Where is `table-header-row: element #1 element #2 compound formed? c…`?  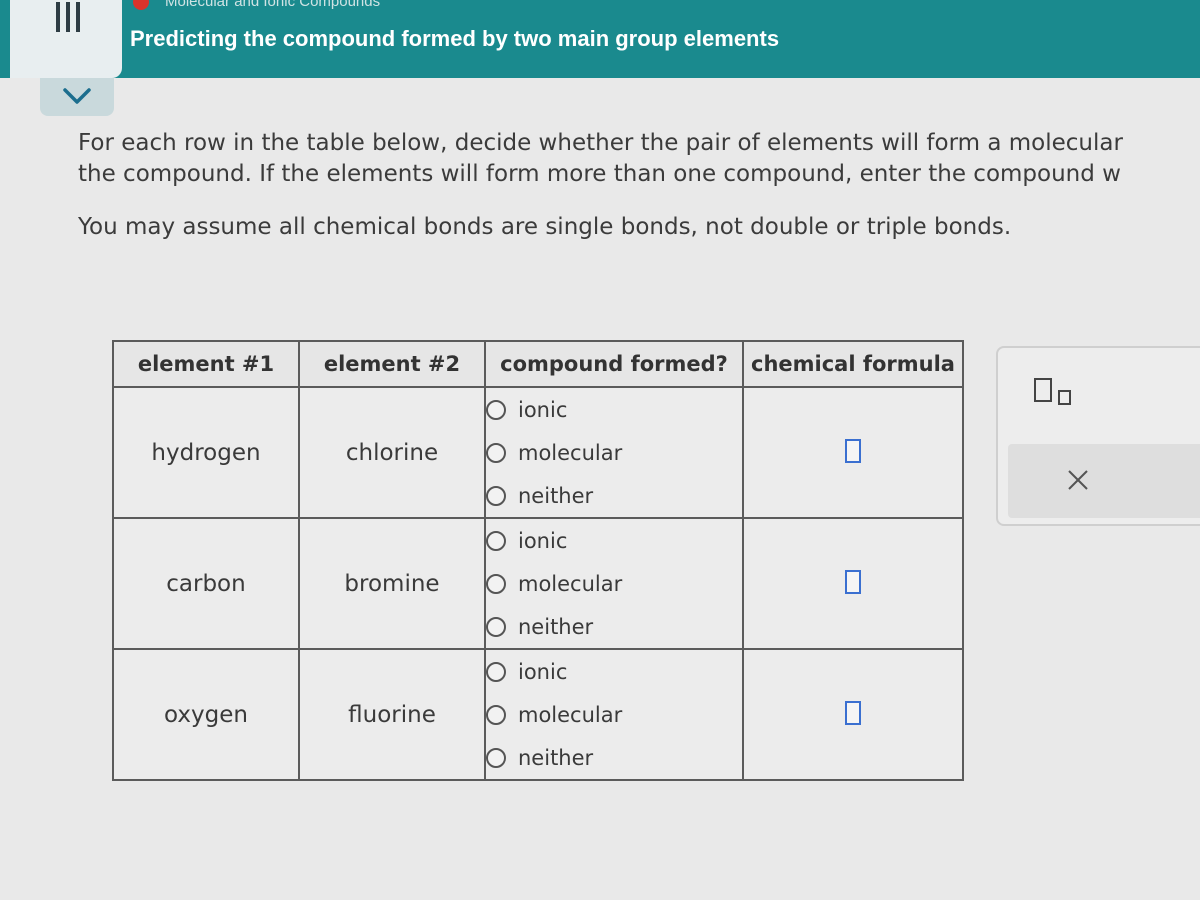
table-header-row: element #1 element #2 compound formed? c… is located at coordinates (538, 364).